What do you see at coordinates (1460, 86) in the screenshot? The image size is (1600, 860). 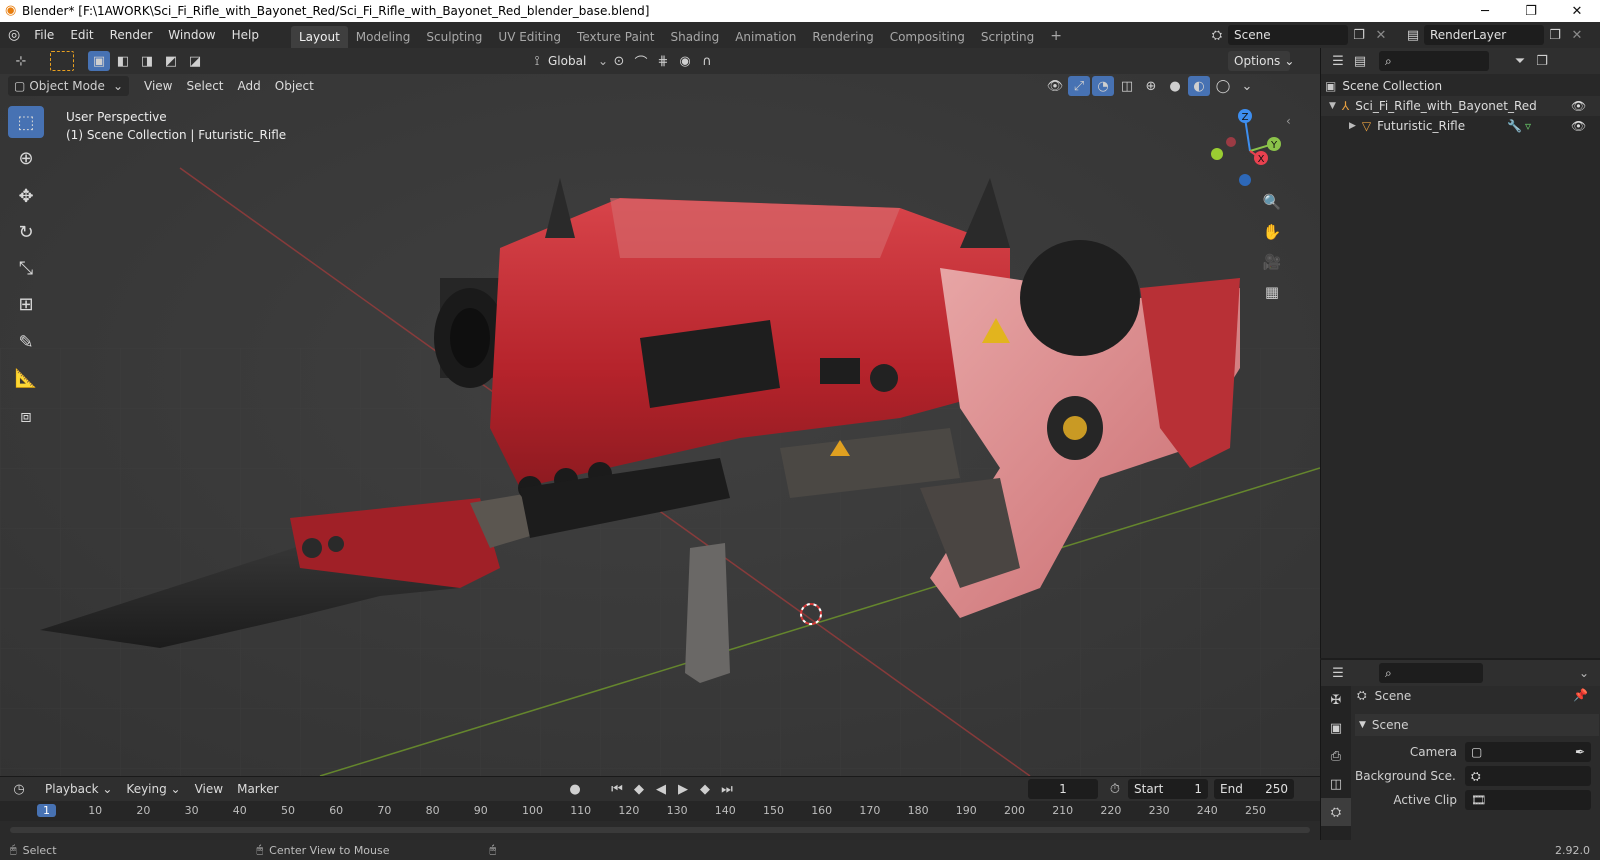 I see `outliner-row-scene-collection: ▣ Scene Collection` at bounding box center [1460, 86].